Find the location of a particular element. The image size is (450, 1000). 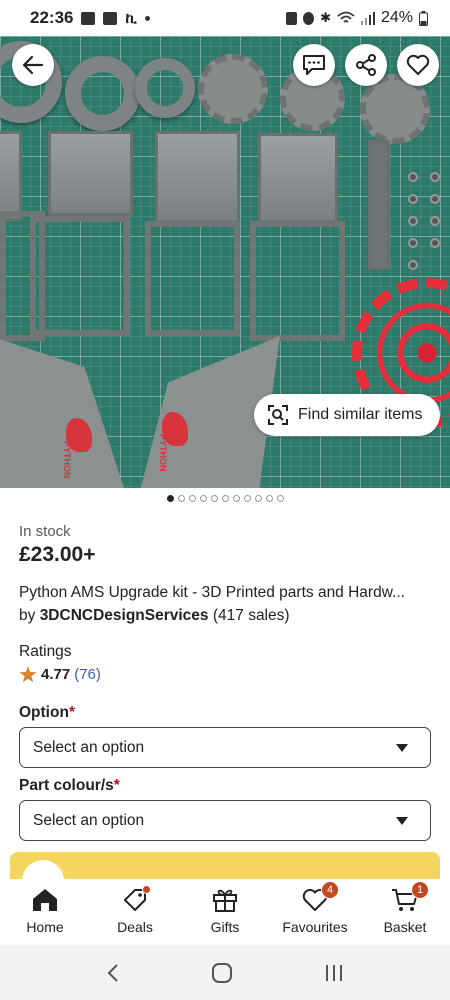

nav-home-label: Home is located at coordinates (45, 927).